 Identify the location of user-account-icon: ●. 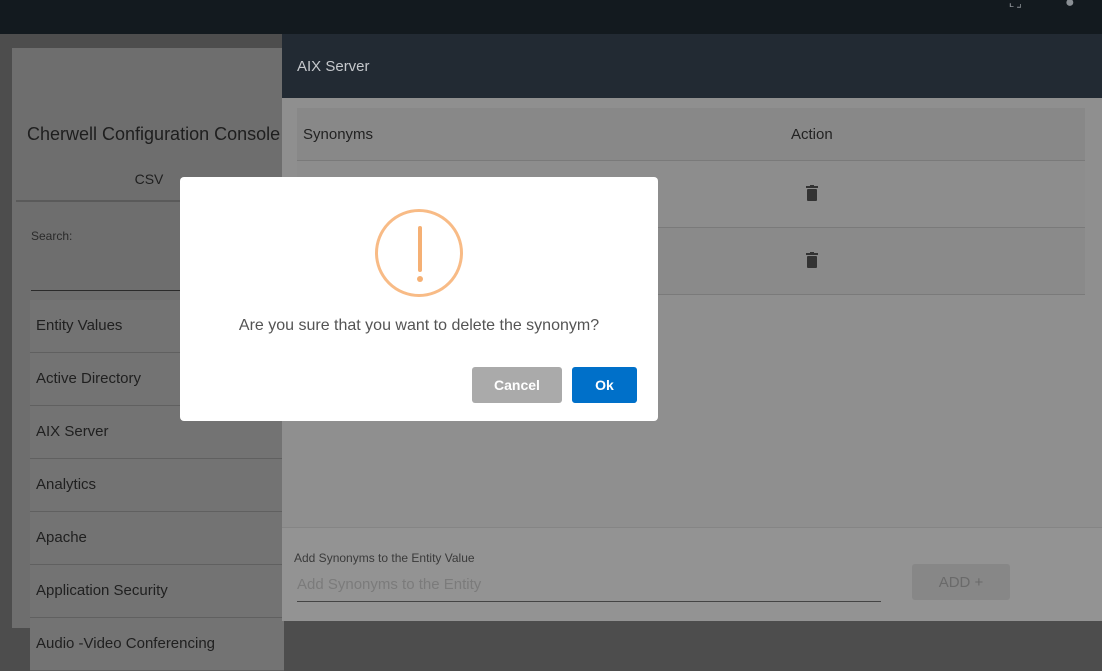
(1075, 5).